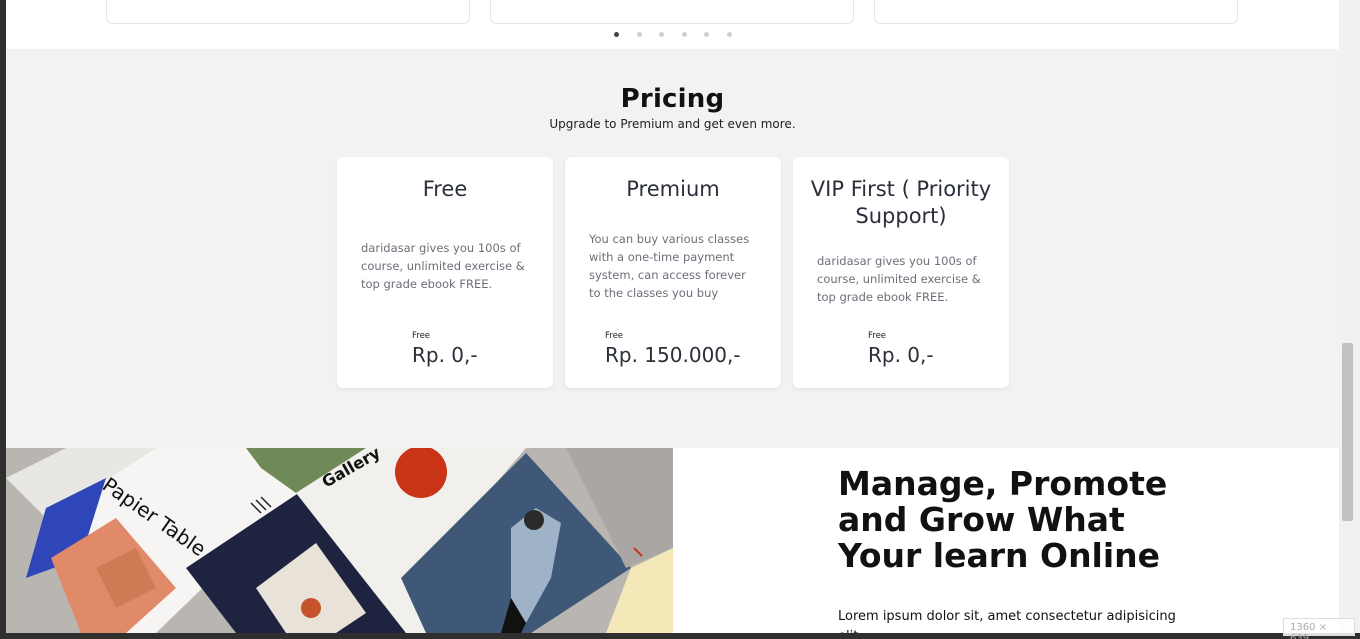 The height and width of the screenshot is (639, 1360). What do you see at coordinates (1319, 628) in the screenshot?
I see `window-size-badge: 1360 × 639` at bounding box center [1319, 628].